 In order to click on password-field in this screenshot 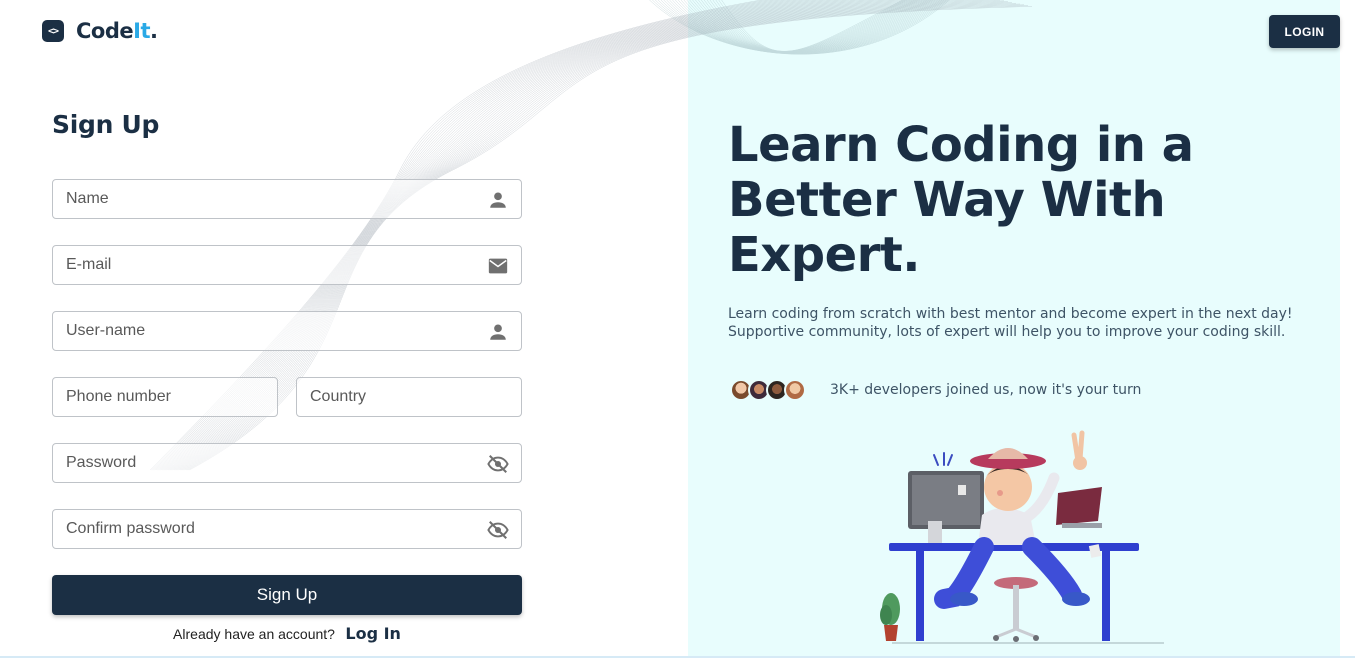, I will do `click(287, 463)`.